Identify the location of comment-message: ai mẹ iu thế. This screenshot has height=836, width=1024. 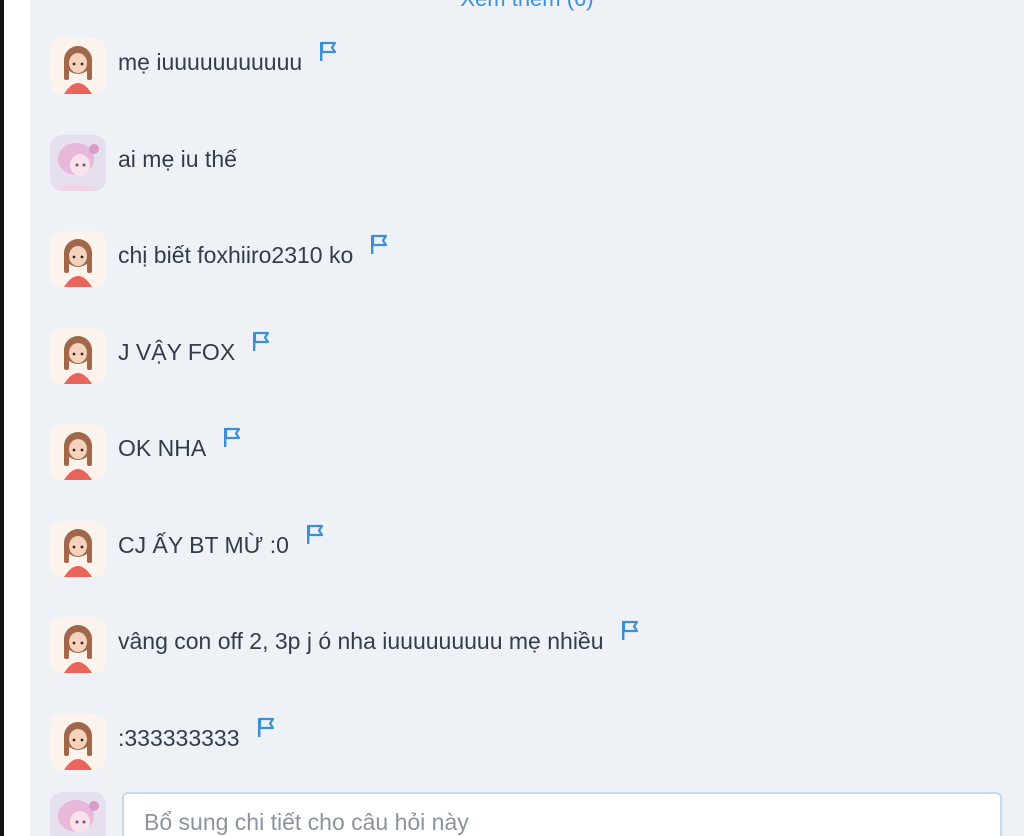
(177, 158).